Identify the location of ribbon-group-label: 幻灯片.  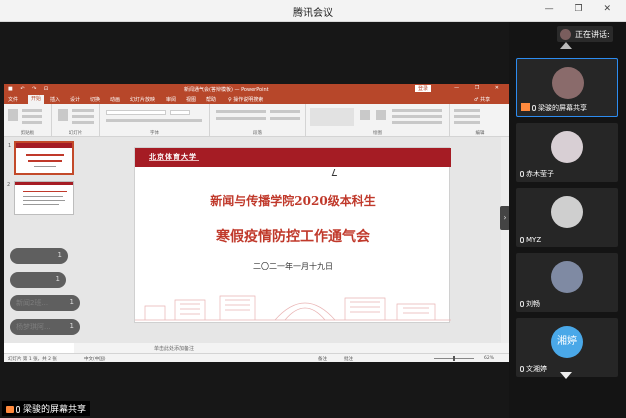
(75, 133).